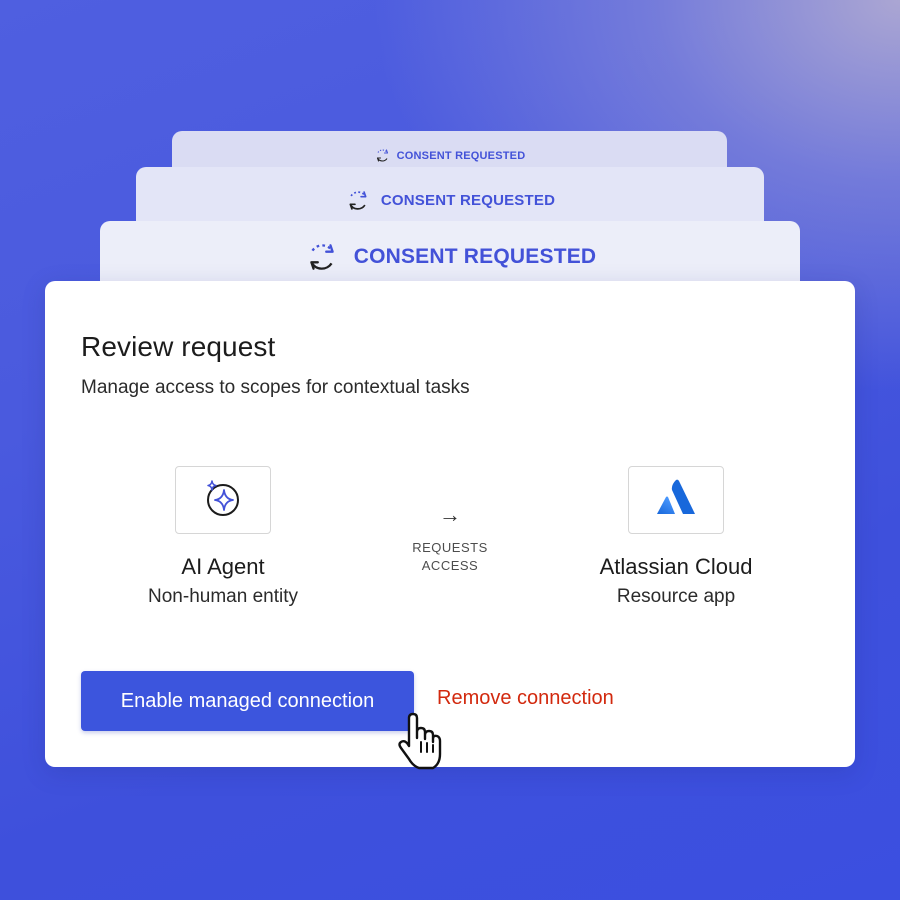 This screenshot has width=900, height=900. I want to click on relation-label: REQUESTS ACCESS, so click(450, 556).